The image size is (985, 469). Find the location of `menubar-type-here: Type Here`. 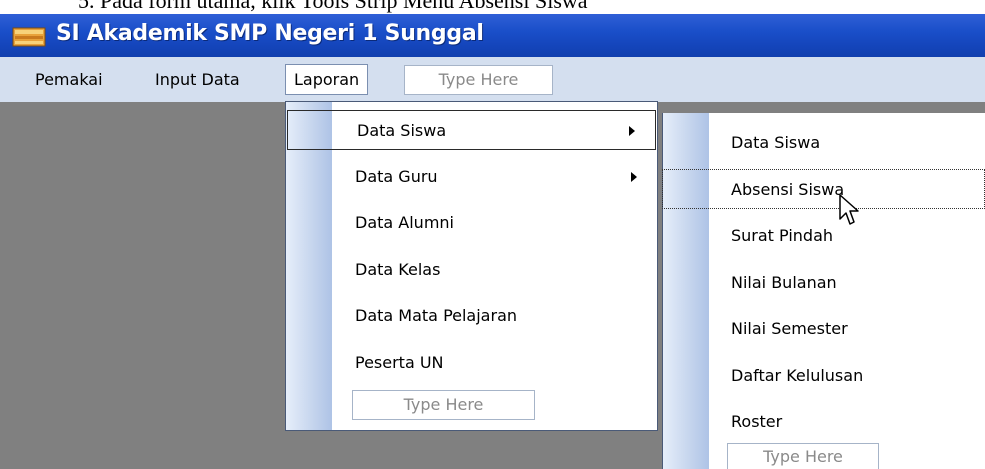

menubar-type-here: Type Here is located at coordinates (478, 80).